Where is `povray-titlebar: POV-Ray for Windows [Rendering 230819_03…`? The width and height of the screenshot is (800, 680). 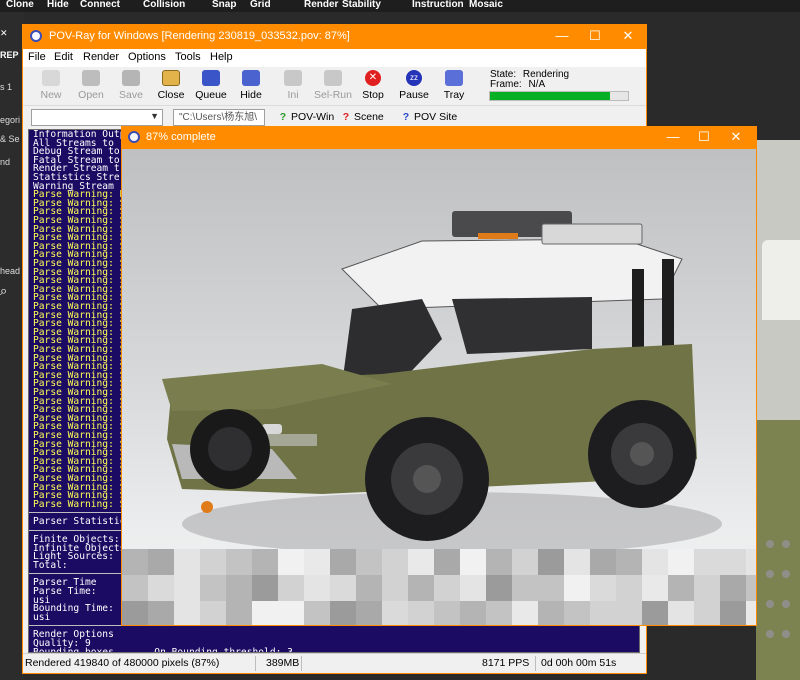 povray-titlebar: POV-Ray for Windows [Rendering 230819_03… is located at coordinates (334, 37).